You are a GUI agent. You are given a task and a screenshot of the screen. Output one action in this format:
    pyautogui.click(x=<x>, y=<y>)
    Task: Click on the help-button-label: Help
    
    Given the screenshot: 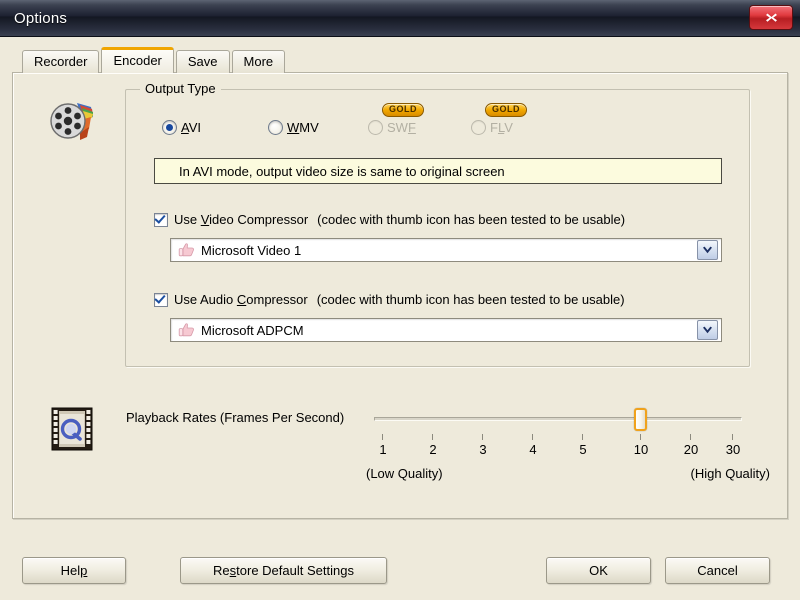 What is the action you would take?
    pyautogui.click(x=74, y=570)
    